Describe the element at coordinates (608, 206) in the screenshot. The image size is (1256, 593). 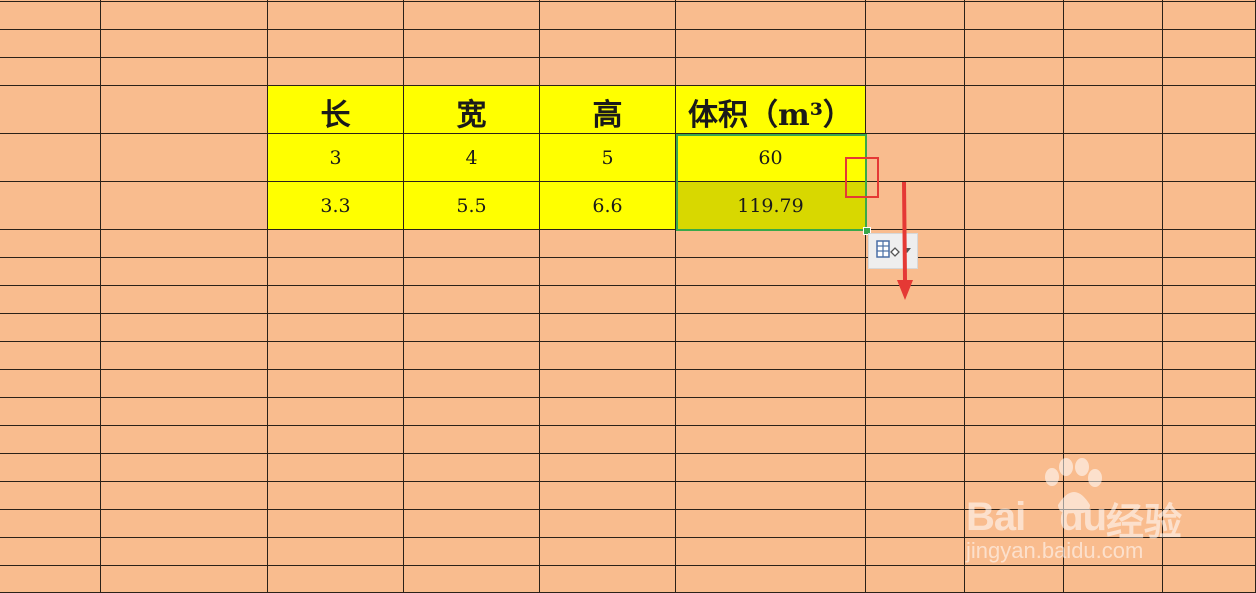
I see `data-cell: 6.6` at that location.